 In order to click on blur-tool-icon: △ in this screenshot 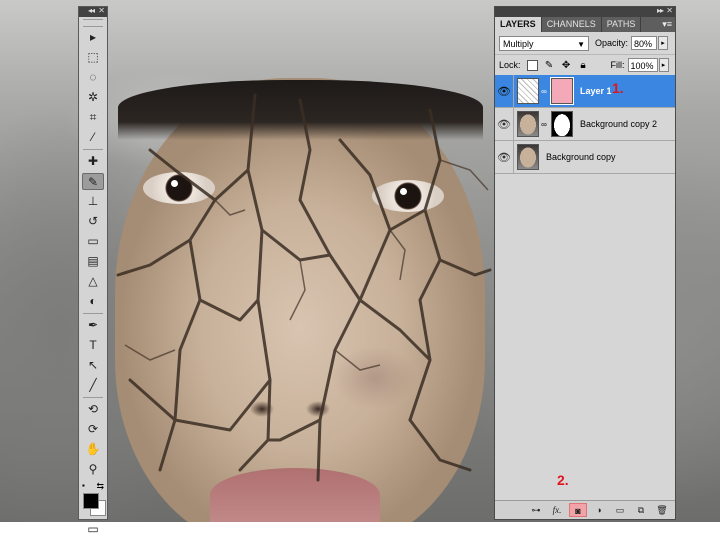, I will do `click(93, 281)`.